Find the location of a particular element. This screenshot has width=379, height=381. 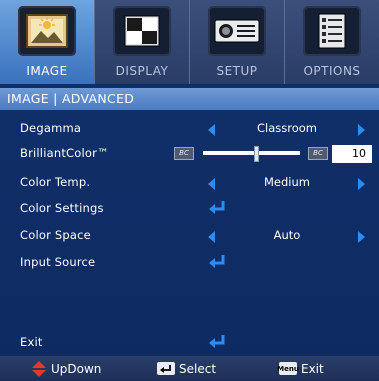

color-space-label: Color Space is located at coordinates (55, 235).